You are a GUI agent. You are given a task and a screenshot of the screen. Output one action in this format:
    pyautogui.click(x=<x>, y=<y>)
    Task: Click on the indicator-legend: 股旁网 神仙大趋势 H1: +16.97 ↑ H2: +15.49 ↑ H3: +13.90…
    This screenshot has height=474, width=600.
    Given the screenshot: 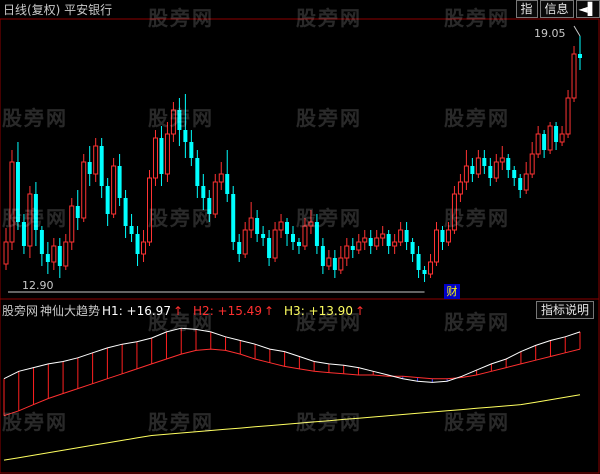 What is the action you would take?
    pyautogui.click(x=188, y=310)
    